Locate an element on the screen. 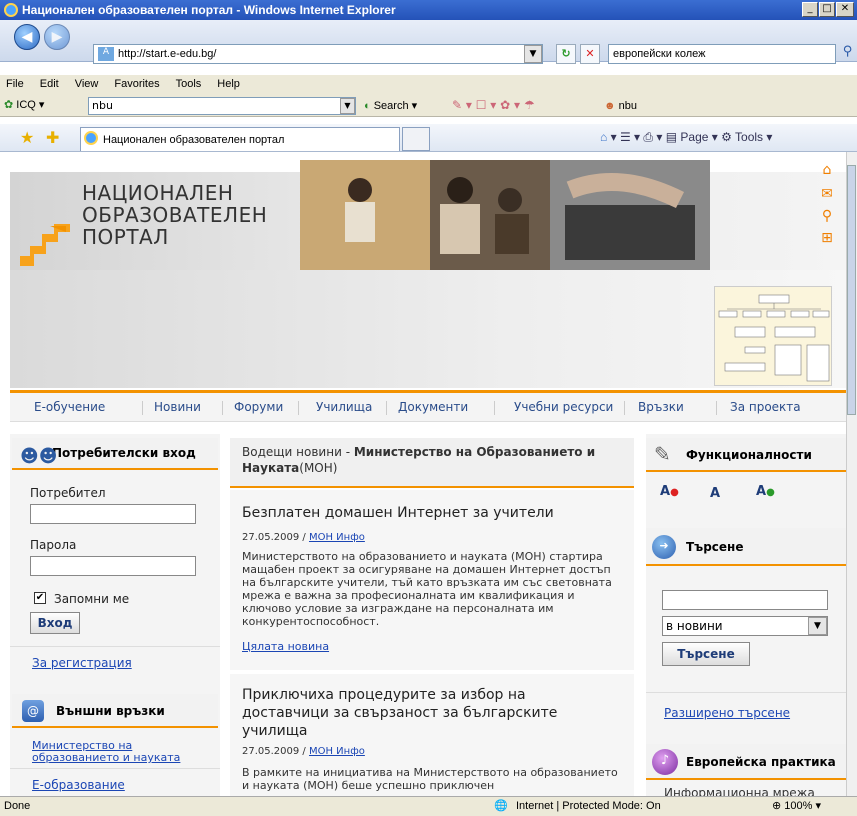 The image size is (857, 816). menu-file: File is located at coordinates (15, 84).